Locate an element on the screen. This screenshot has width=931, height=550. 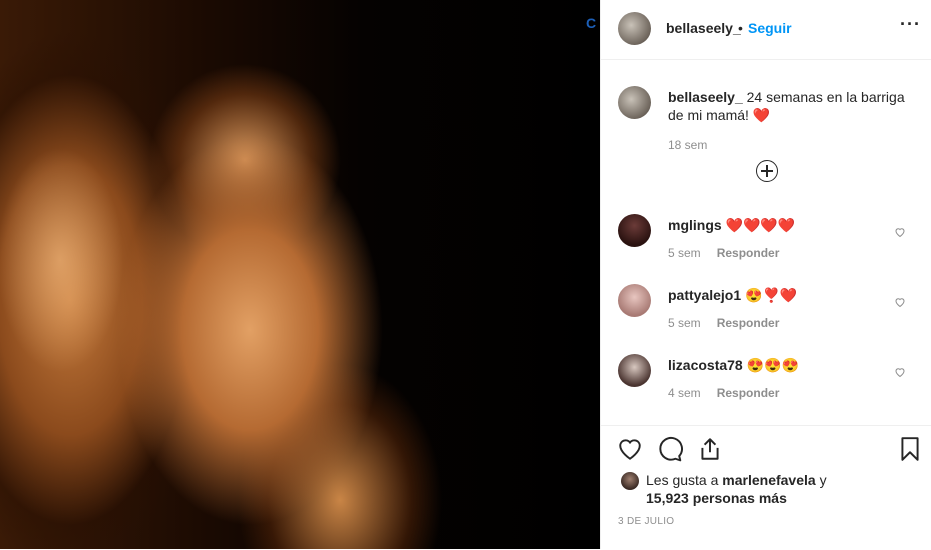
caption-username: bellaseely_ is located at coordinates (705, 97).